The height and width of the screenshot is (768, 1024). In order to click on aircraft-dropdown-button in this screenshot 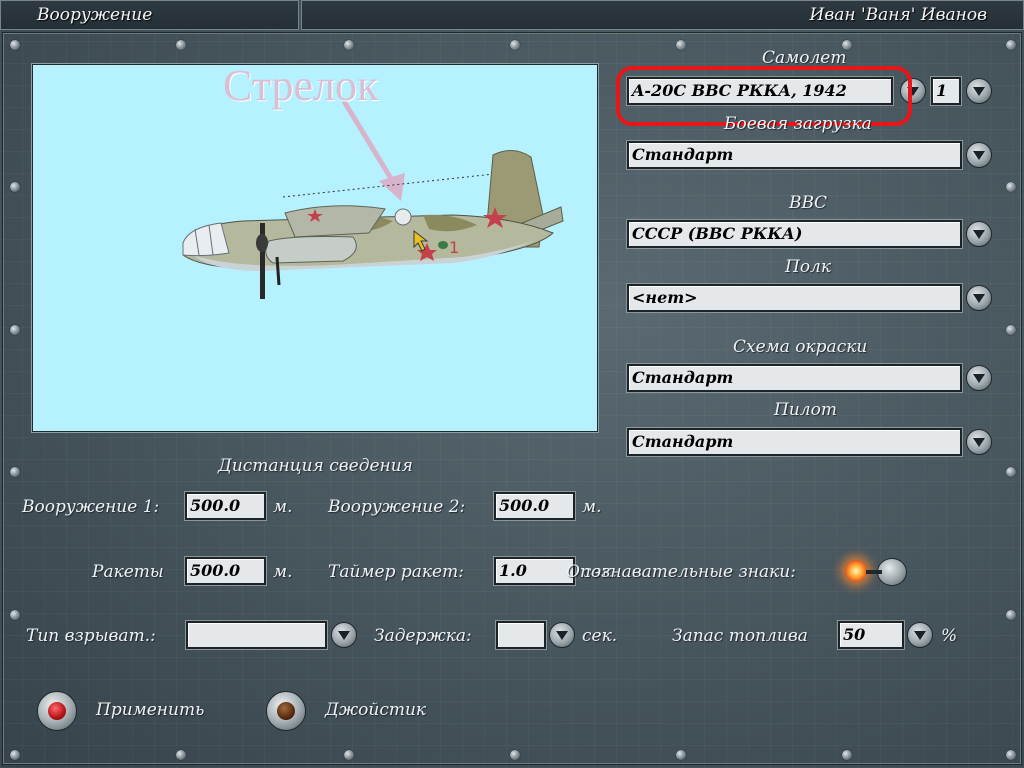, I will do `click(913, 91)`.